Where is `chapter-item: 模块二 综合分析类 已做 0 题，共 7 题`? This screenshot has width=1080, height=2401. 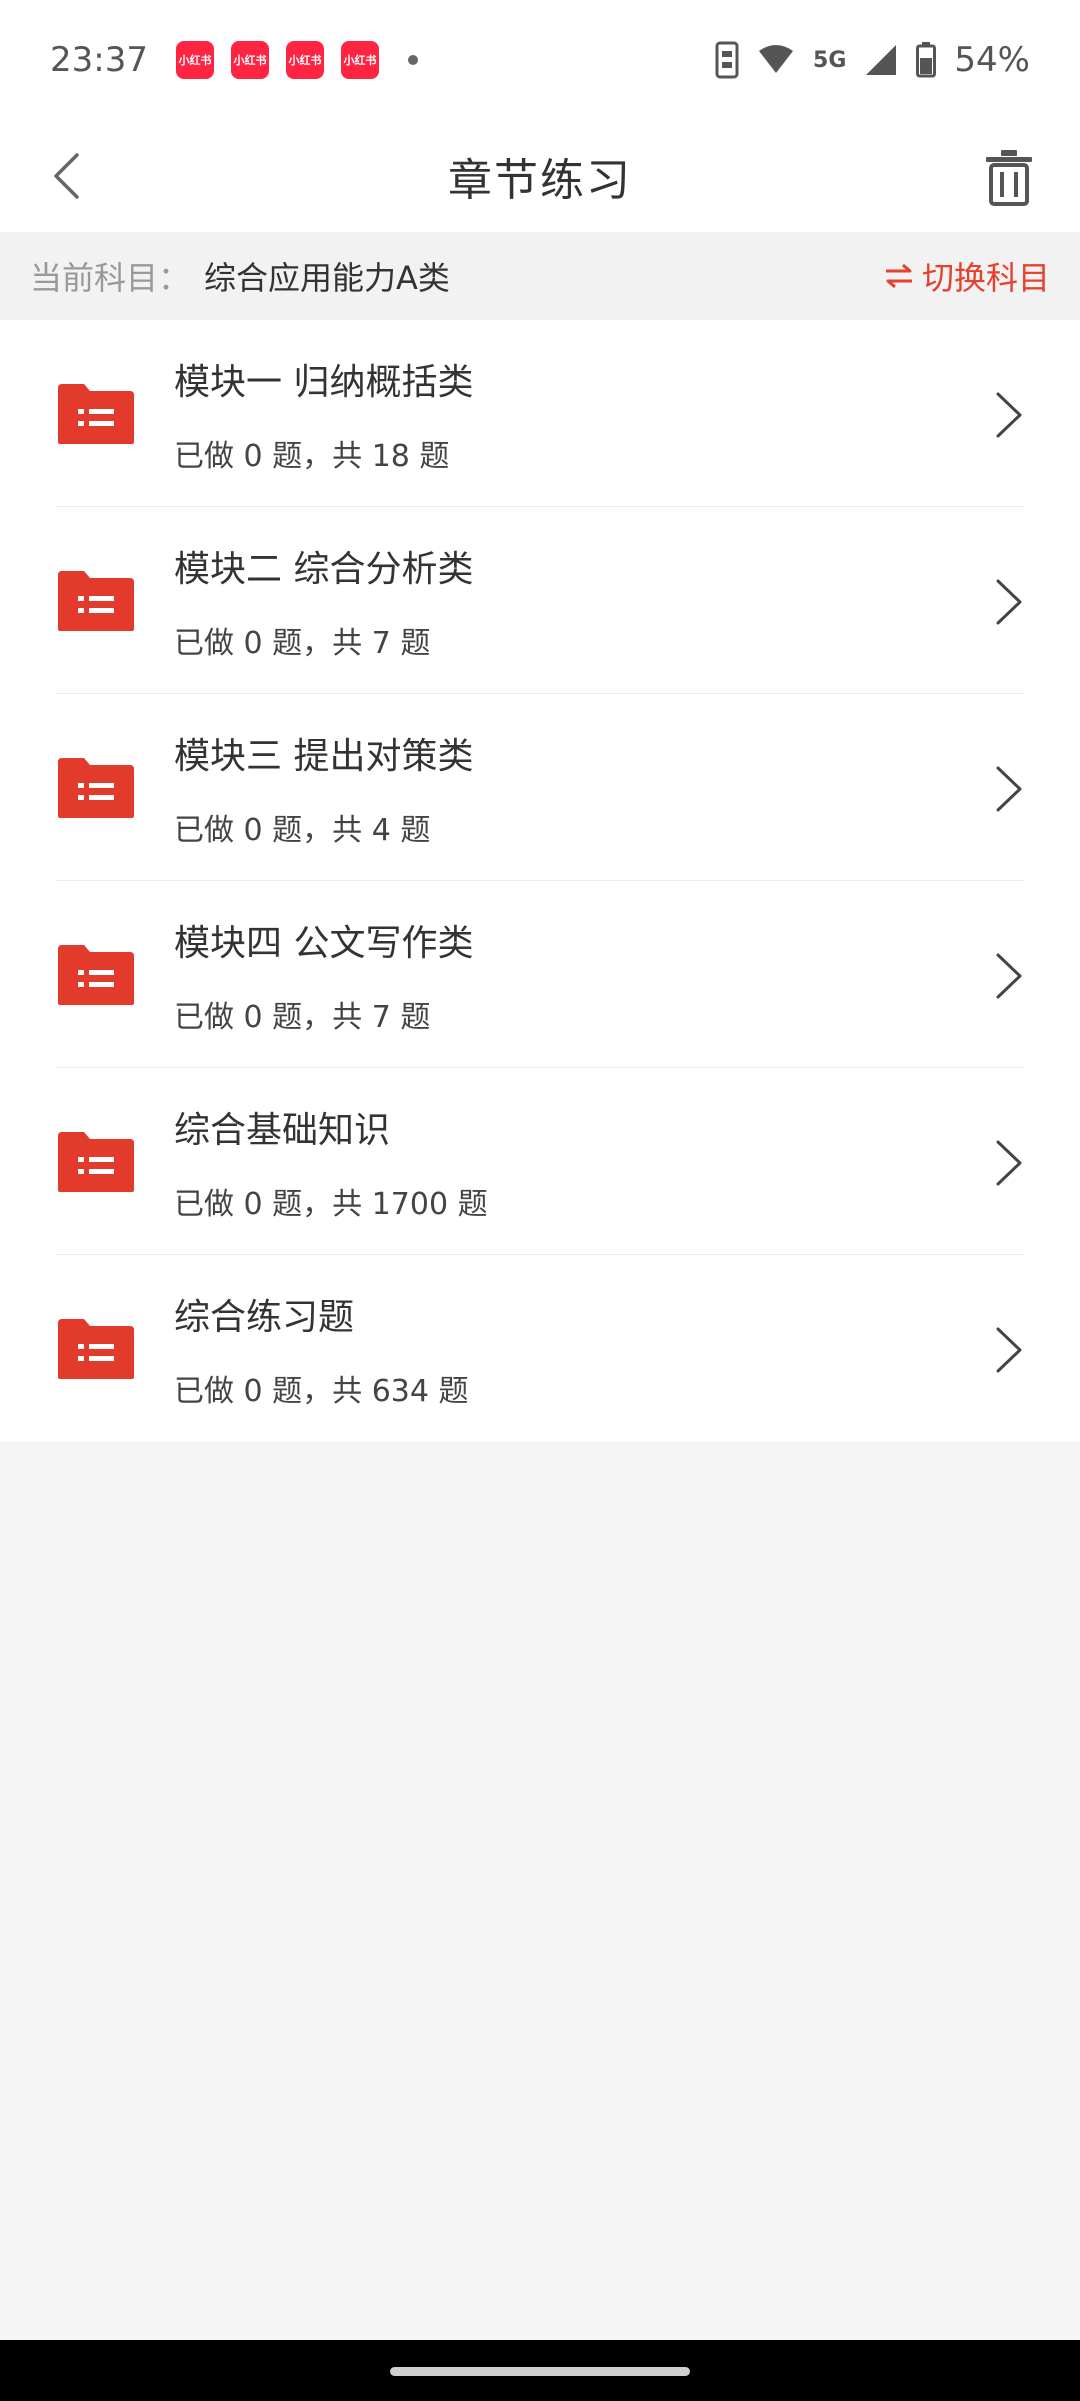
chapter-item: 模块二 综合分析类 已做 0 题，共 7 题 is located at coordinates (540, 600).